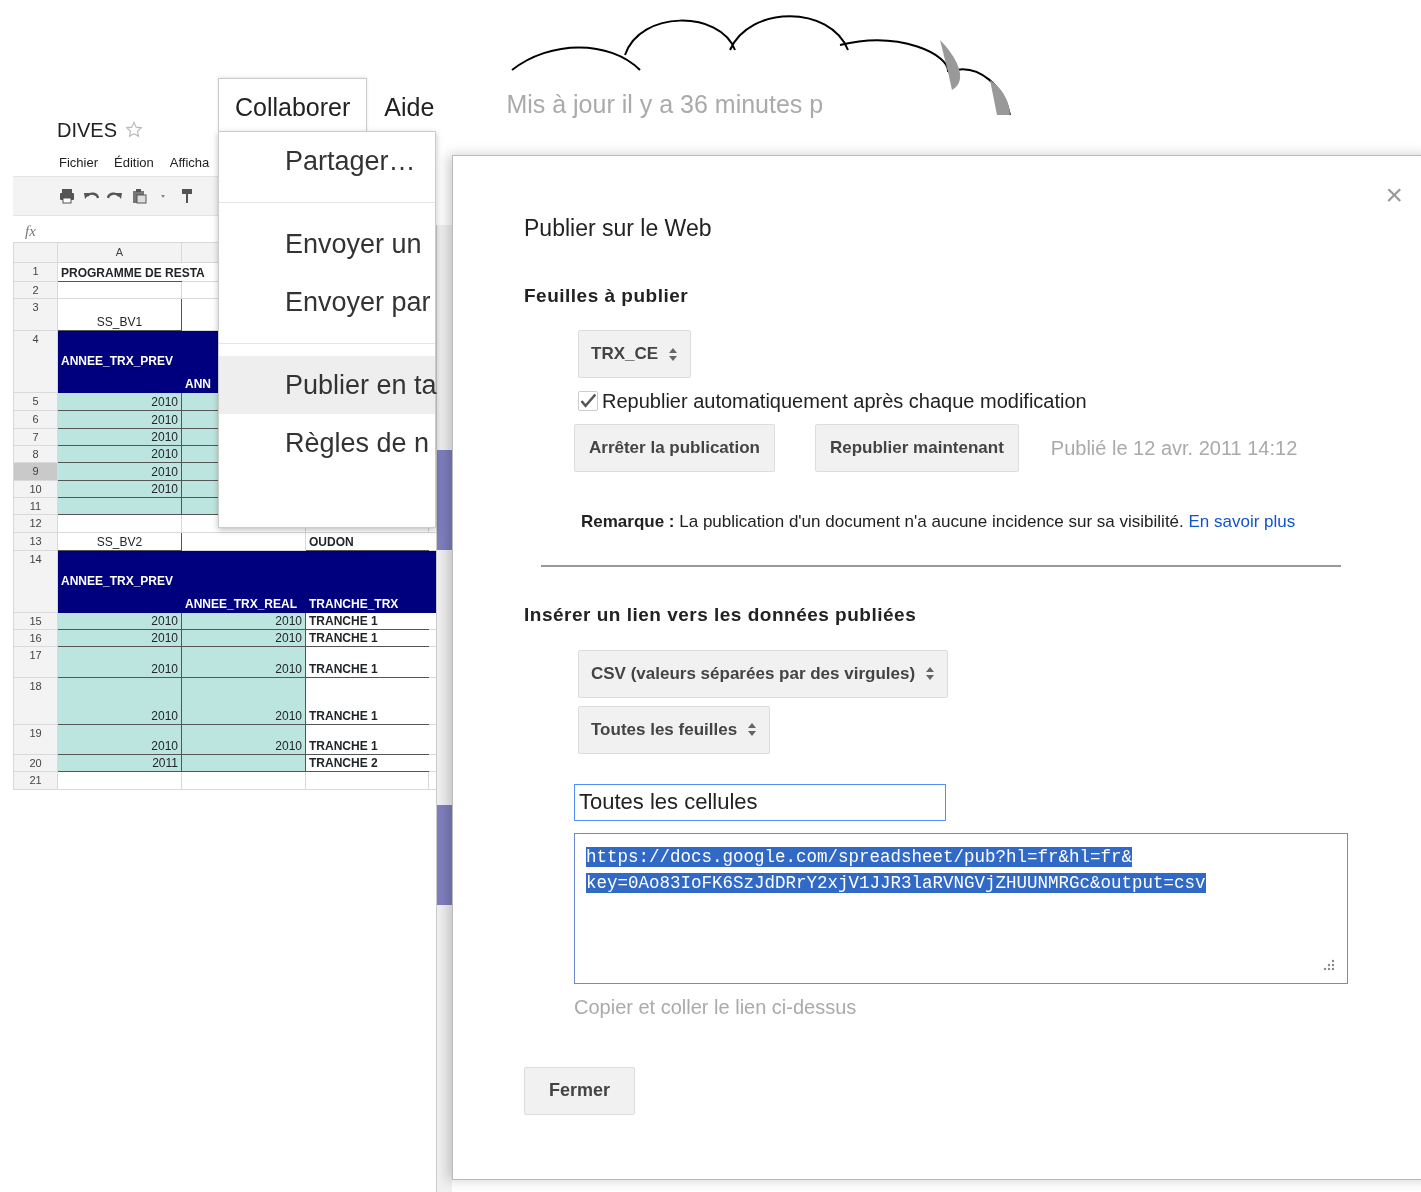 Image resolution: width=1421 pixels, height=1192 pixels. Describe the element at coordinates (716, 1007) in the screenshot. I see `hint-text: Copier et coller le lien ci-dessus` at that location.